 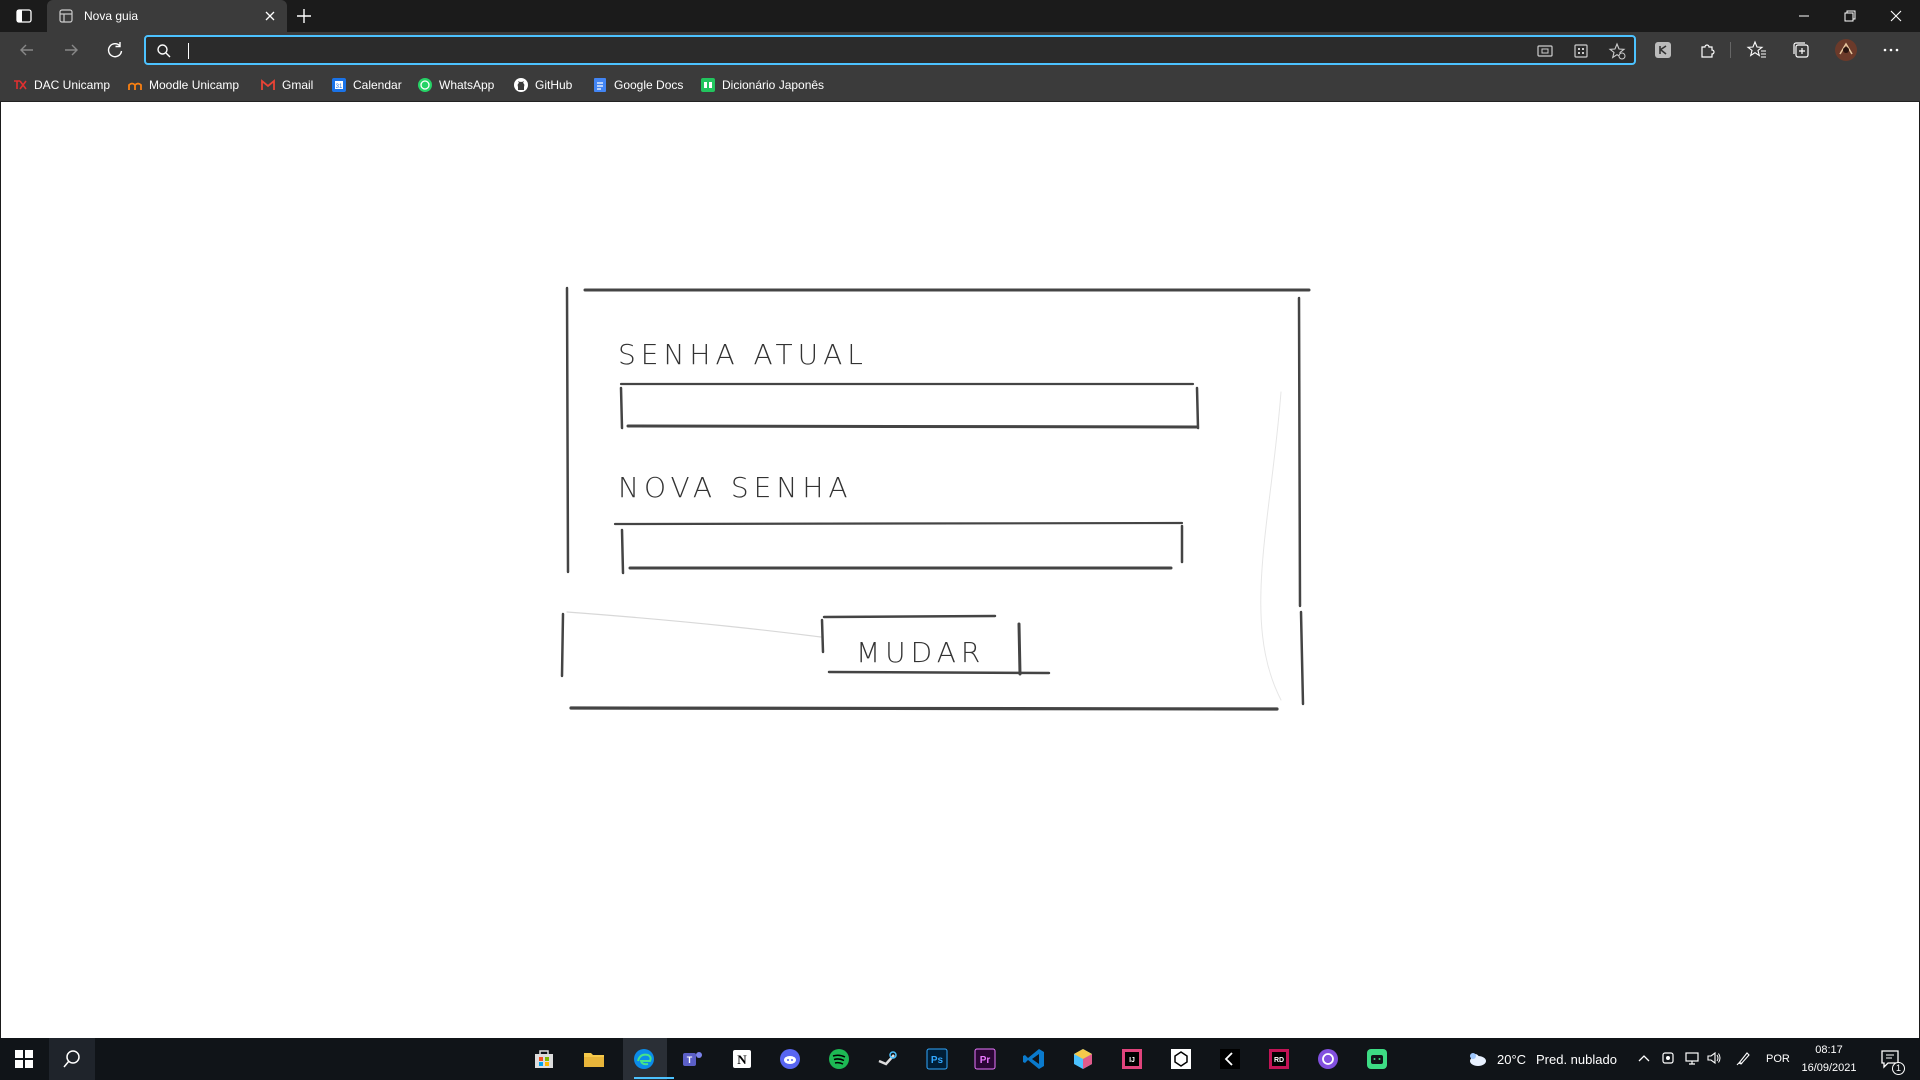 What do you see at coordinates (66, 16) in the screenshot?
I see `new-tab-page-icon` at bounding box center [66, 16].